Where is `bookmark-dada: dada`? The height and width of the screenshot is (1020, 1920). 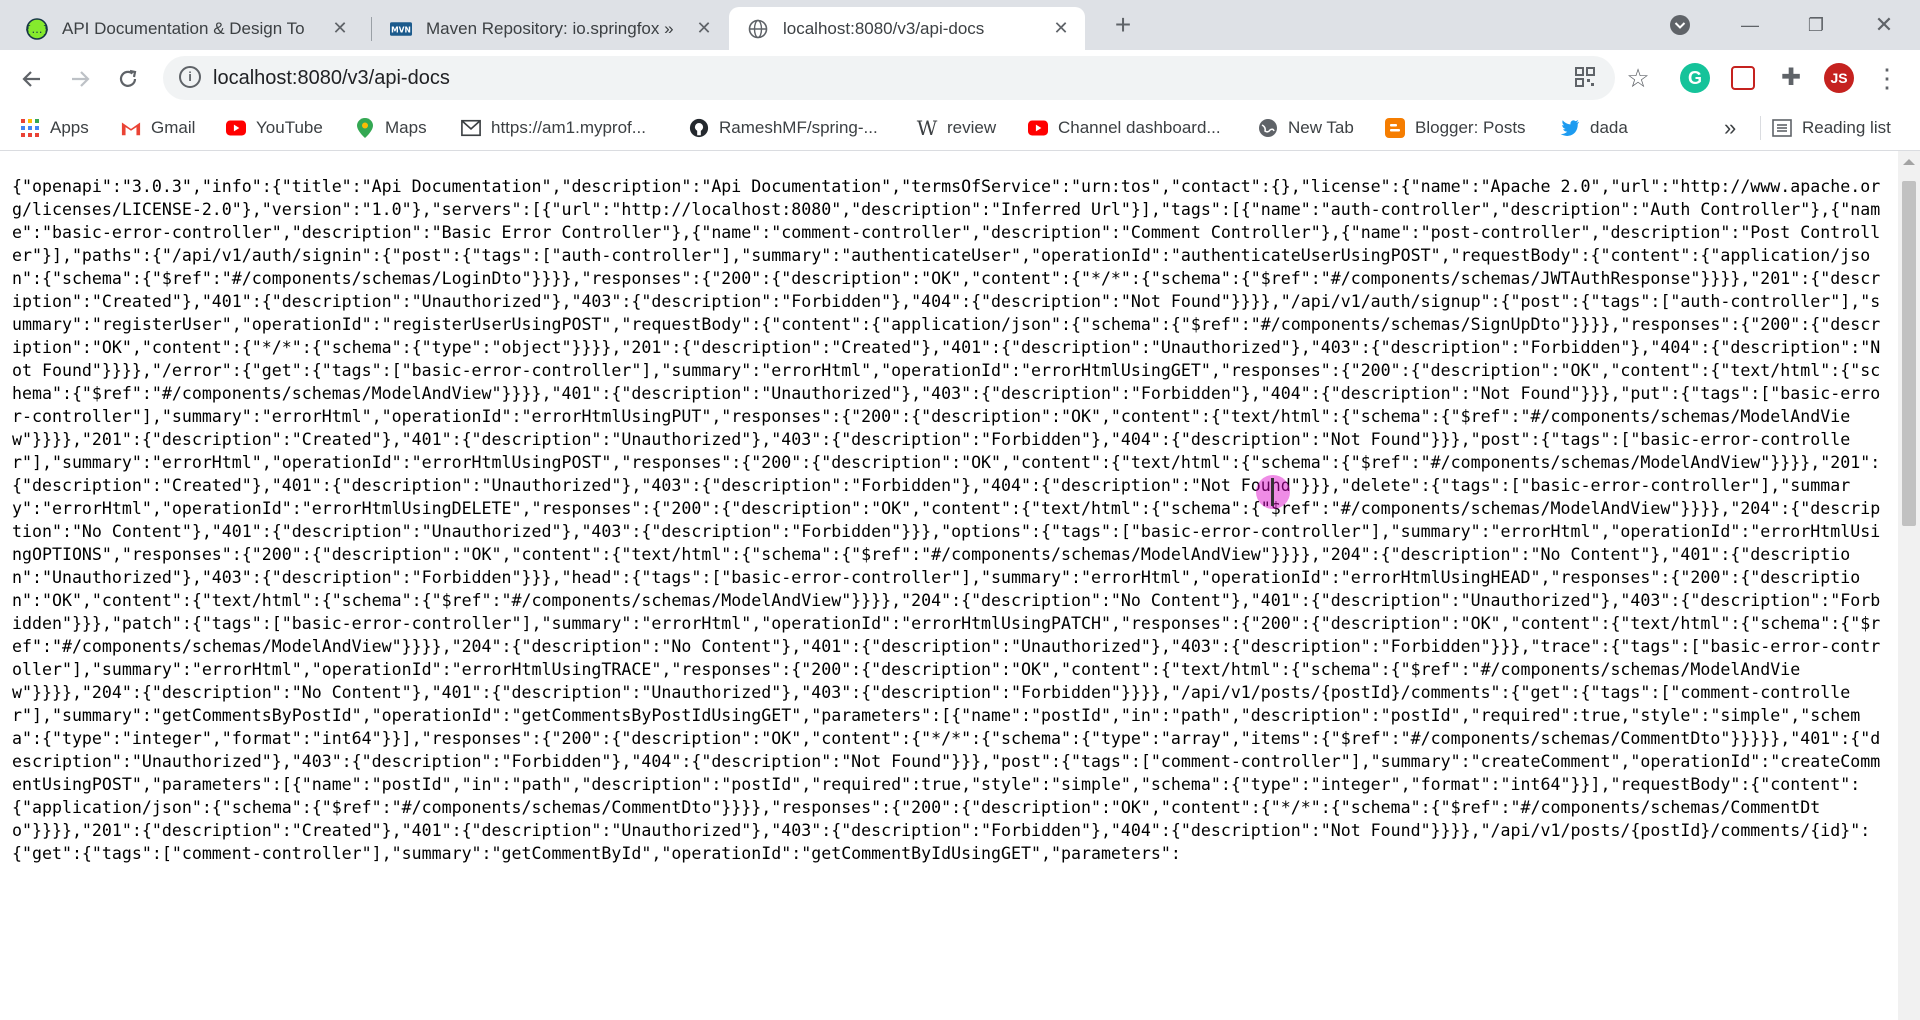
bookmark-dada: dada is located at coordinates (1594, 128).